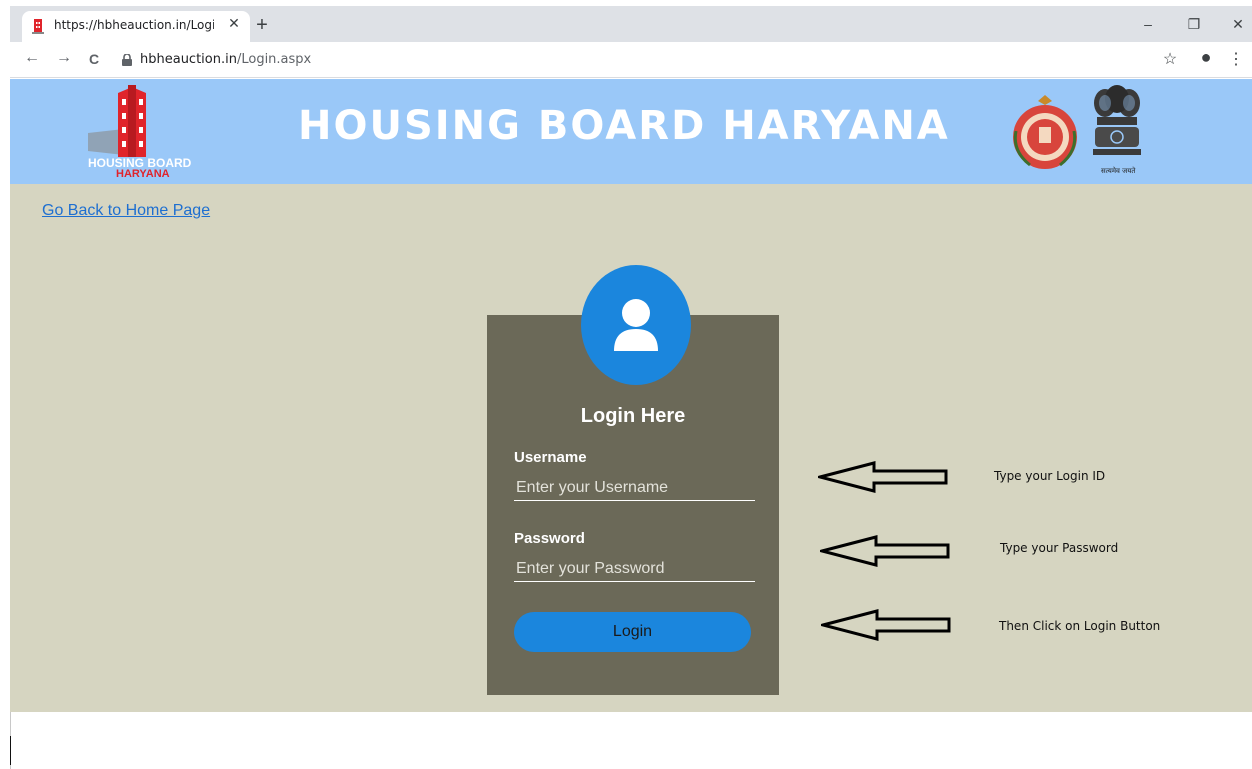  I want to click on page-title: HOUSING BOARD HARYANA, so click(624, 126).